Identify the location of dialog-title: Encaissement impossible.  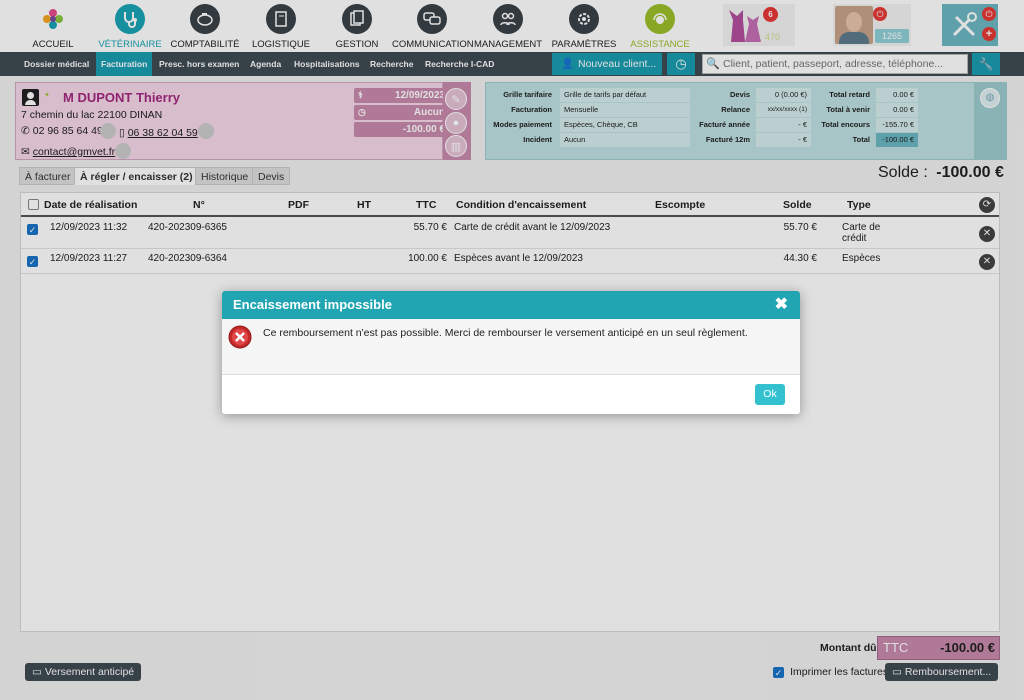
(312, 304).